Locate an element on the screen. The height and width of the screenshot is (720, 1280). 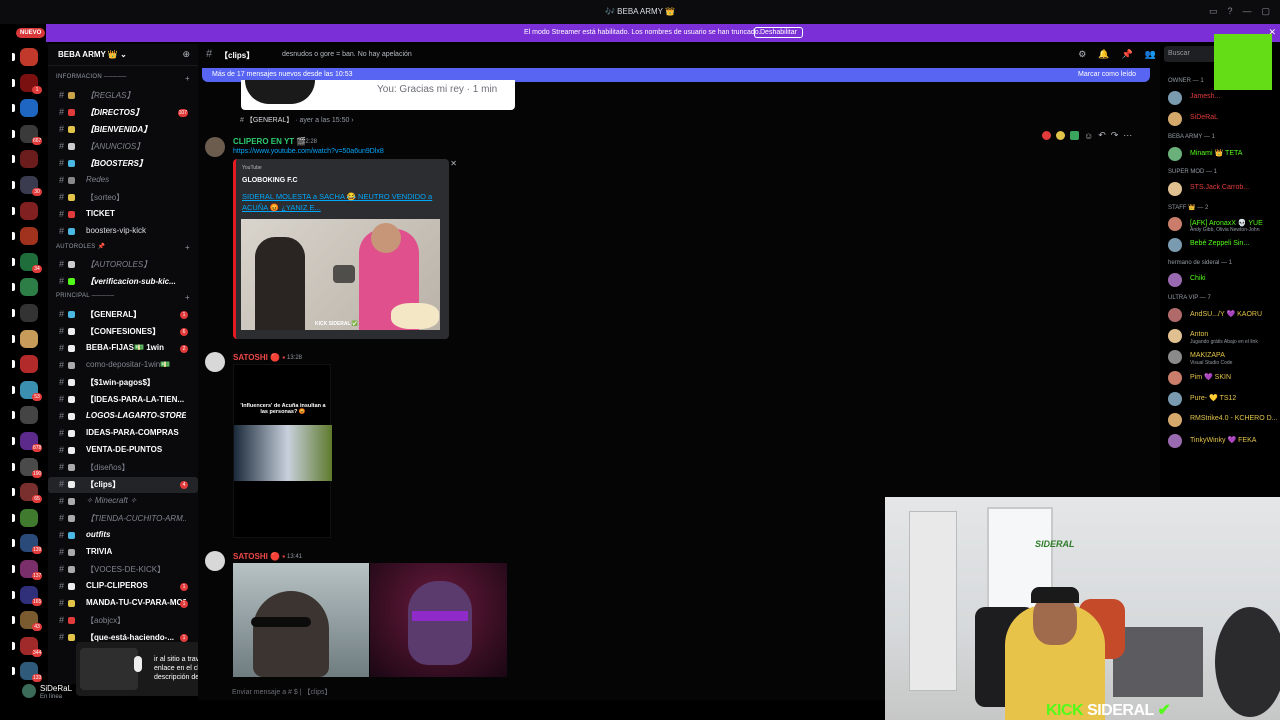
member-item: SiDeRaL is located at coordinates (1224, 119).